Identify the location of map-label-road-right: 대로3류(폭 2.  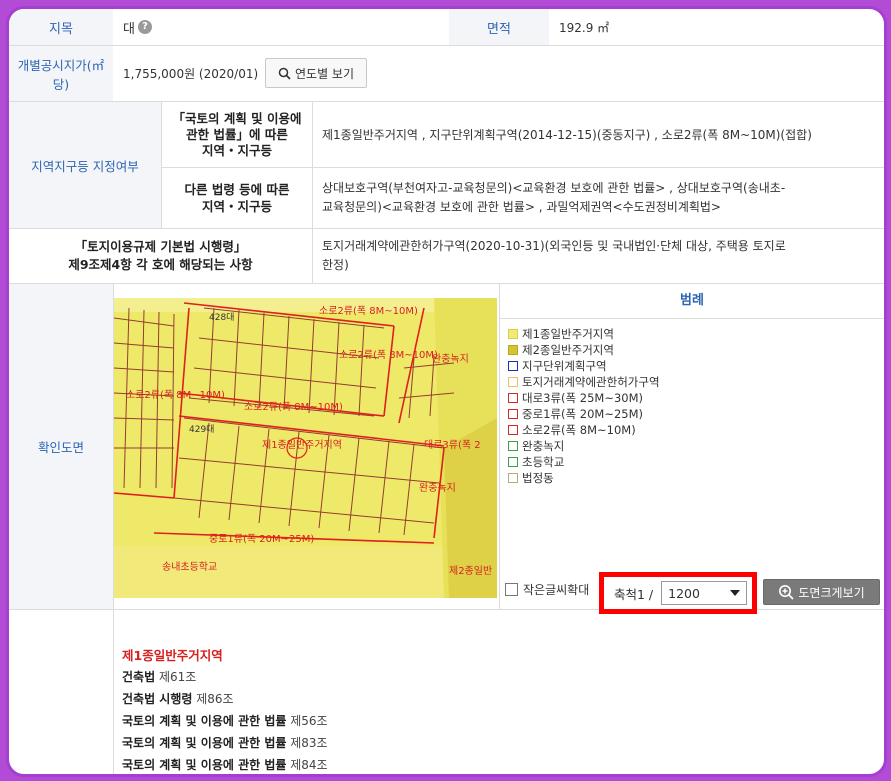
(452, 445).